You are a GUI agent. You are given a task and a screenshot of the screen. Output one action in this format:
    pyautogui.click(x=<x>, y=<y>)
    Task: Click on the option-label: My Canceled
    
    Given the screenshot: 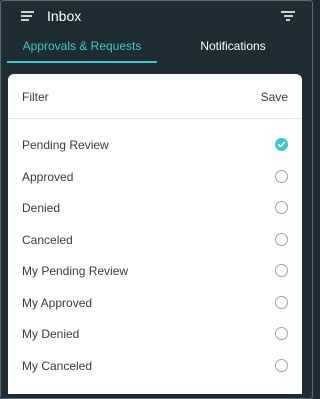 What is the action you would take?
    pyautogui.click(x=57, y=365)
    